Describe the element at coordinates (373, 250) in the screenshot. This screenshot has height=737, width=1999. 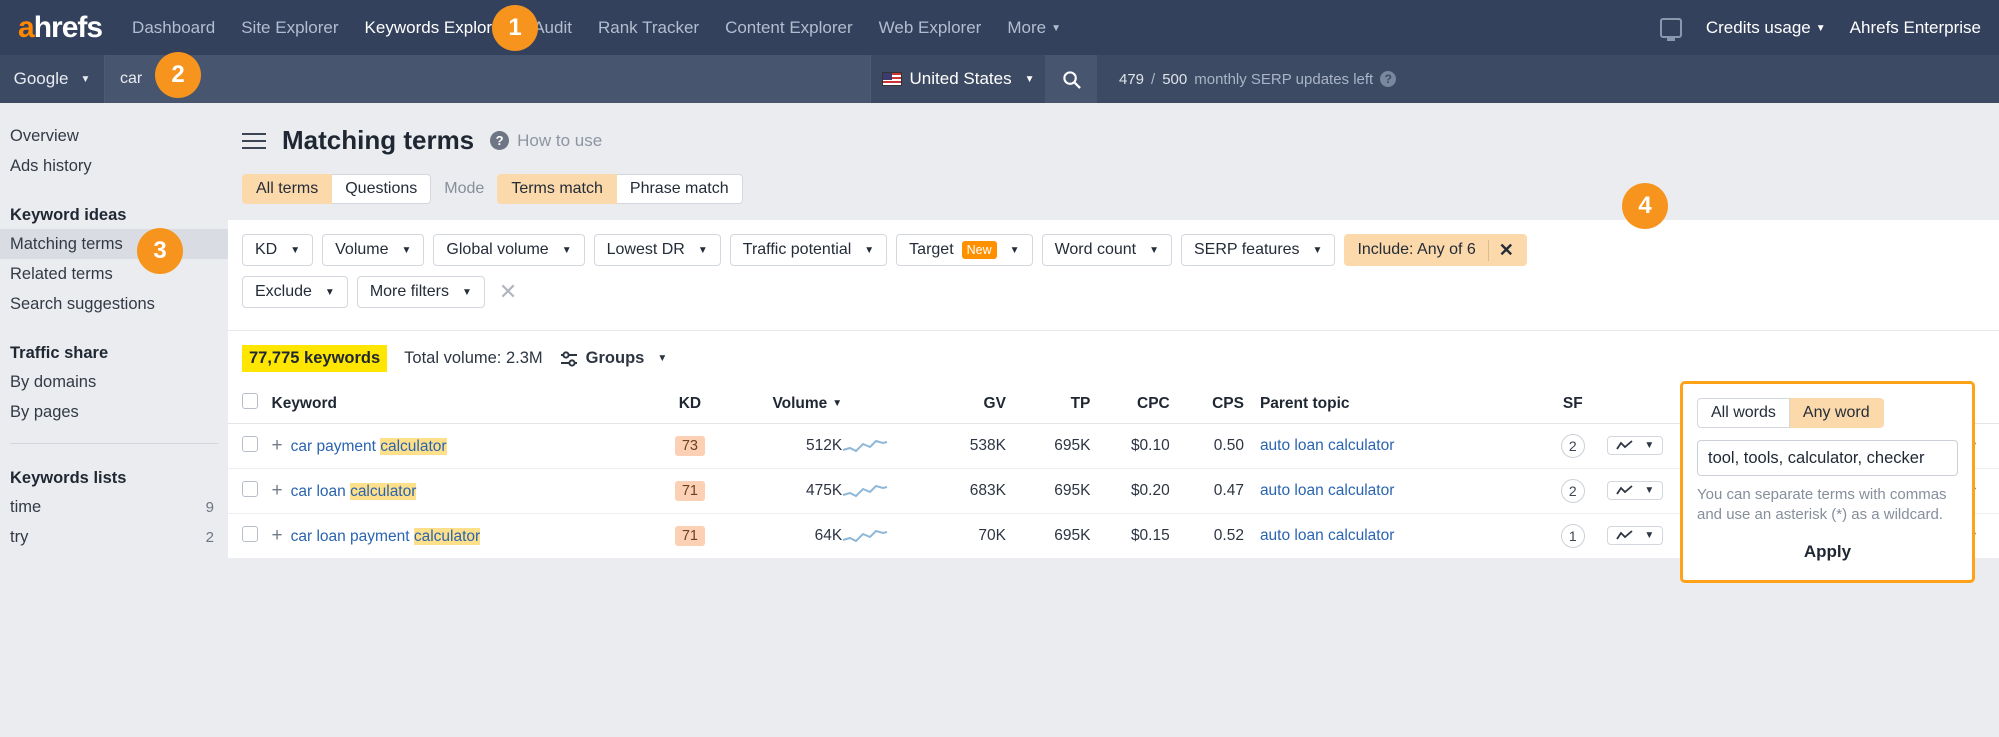
I see `filter-chip-volume: Volume ▼` at that location.